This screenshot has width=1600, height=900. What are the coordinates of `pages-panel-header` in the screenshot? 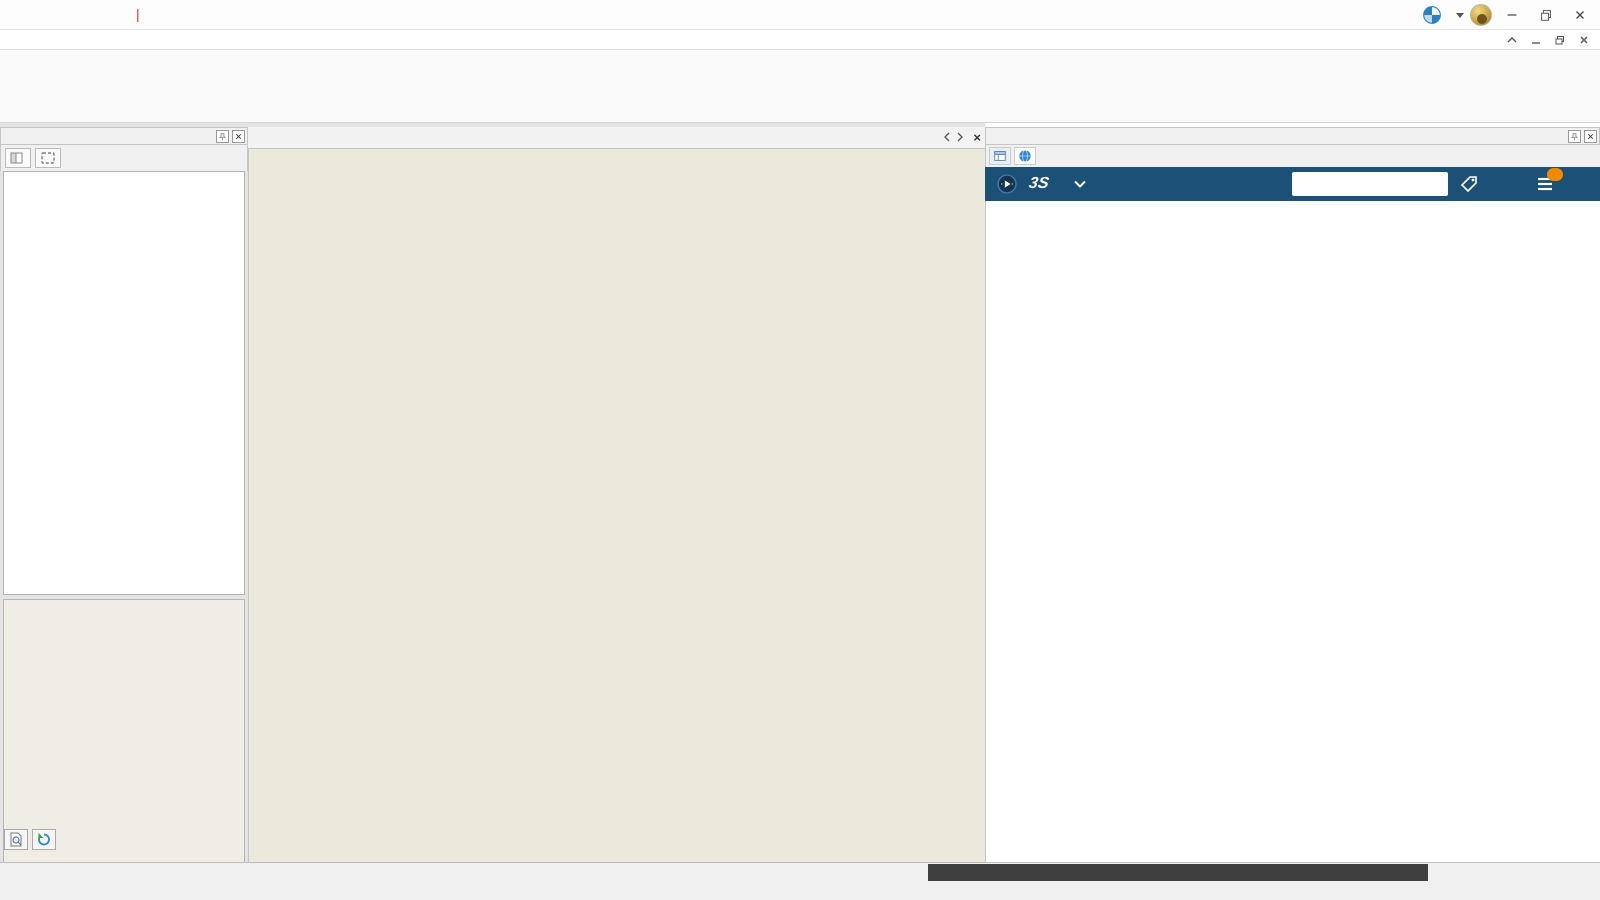 It's located at (124, 136).